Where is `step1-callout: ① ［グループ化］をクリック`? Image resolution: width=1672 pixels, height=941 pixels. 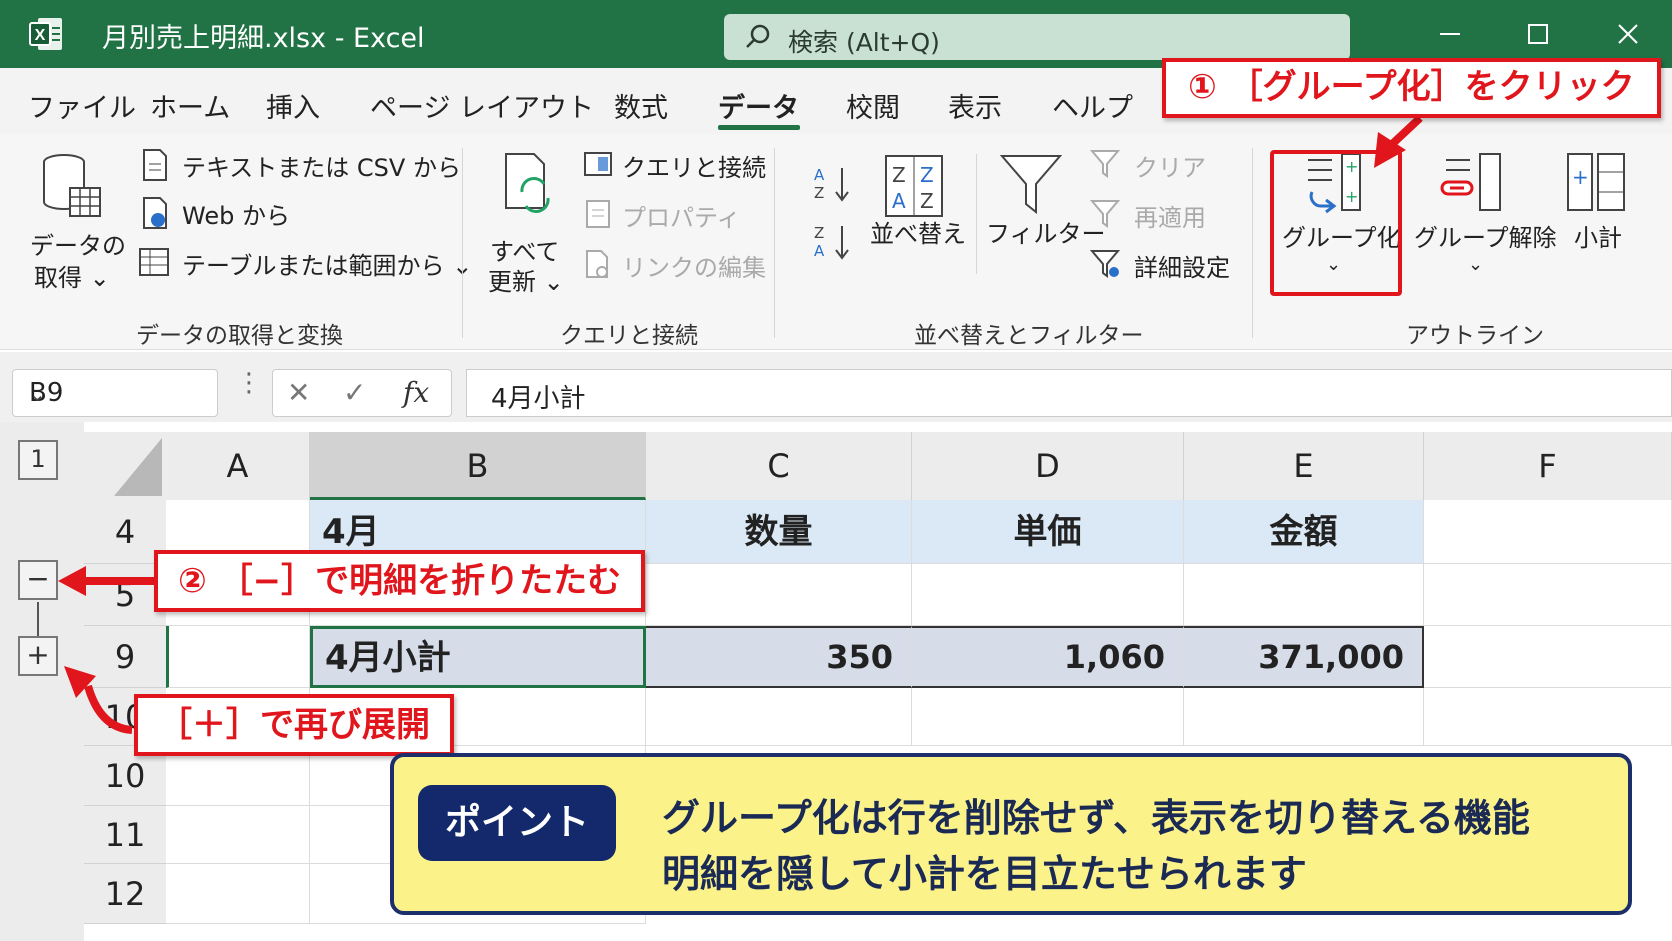
step1-callout: ① ［グループ化］をクリック is located at coordinates (1411, 88).